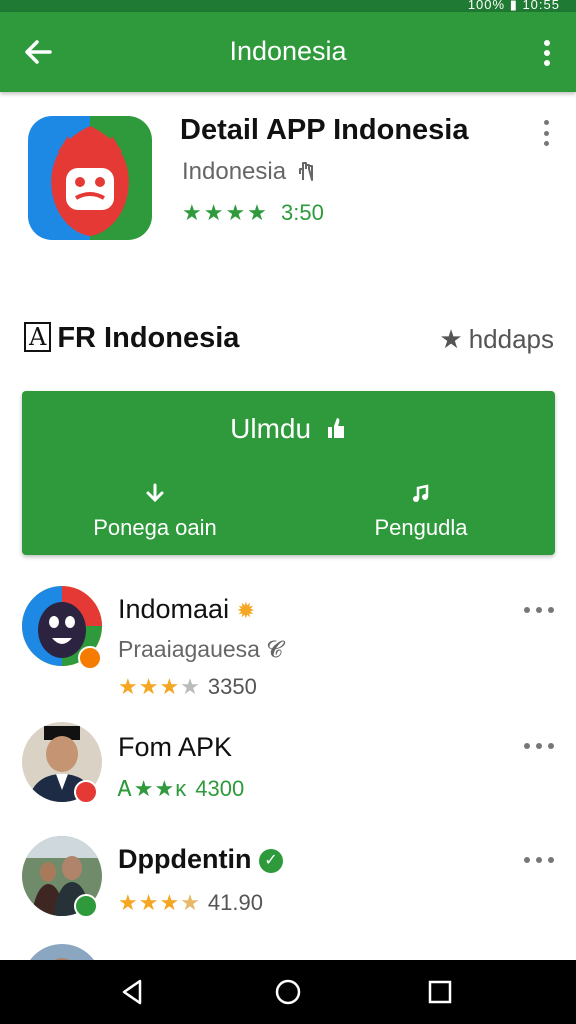 The height and width of the screenshot is (1024, 576). Describe the element at coordinates (86, 906) in the screenshot. I see `verified-check-icon` at that location.